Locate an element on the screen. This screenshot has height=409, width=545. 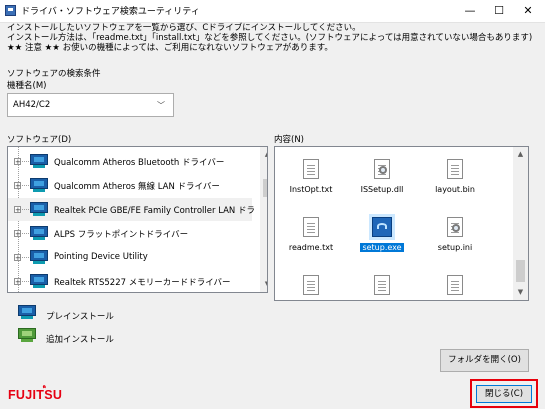
additional-install-legend-label: 追加インストール is located at coordinates (80, 340).